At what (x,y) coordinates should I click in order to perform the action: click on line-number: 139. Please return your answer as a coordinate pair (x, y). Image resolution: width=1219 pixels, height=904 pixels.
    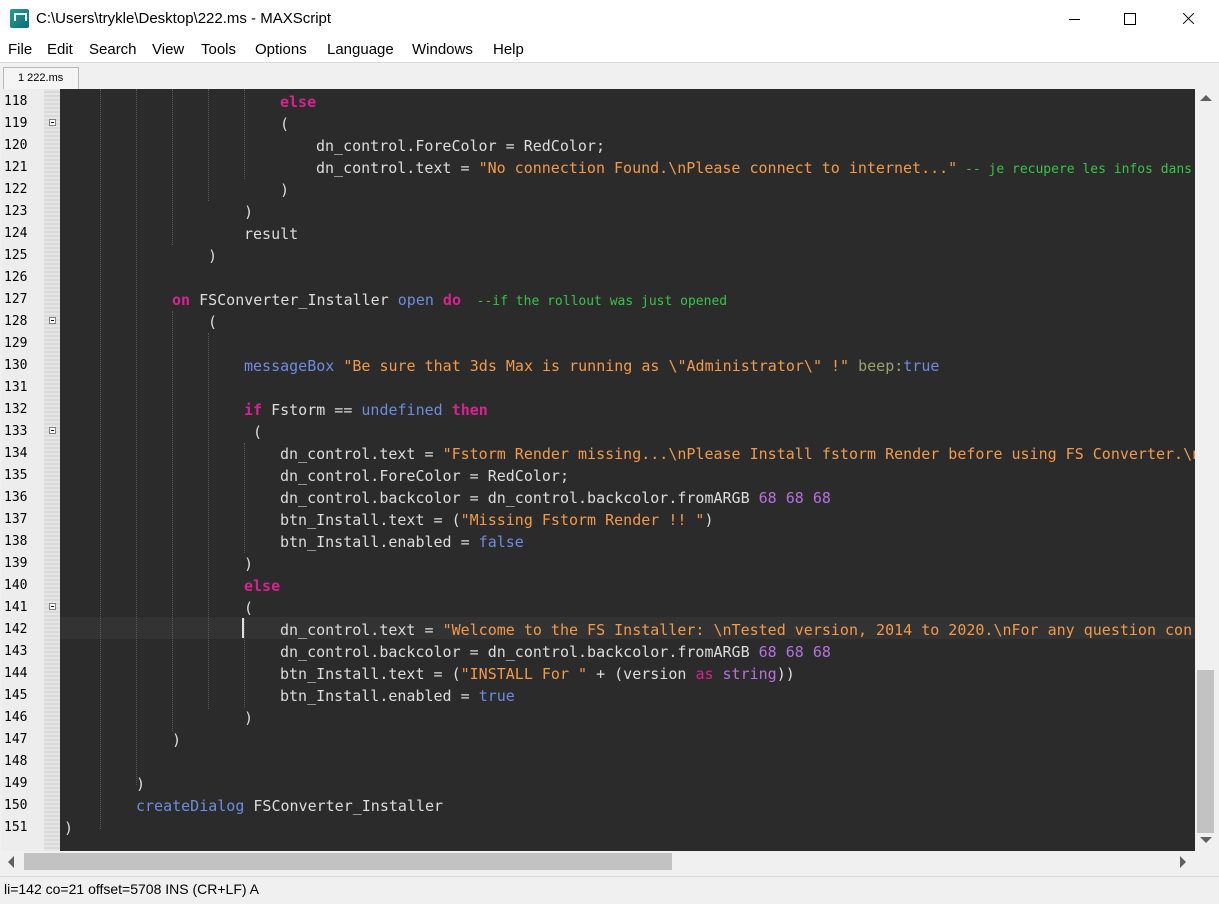
    Looking at the image, I should click on (16, 563).